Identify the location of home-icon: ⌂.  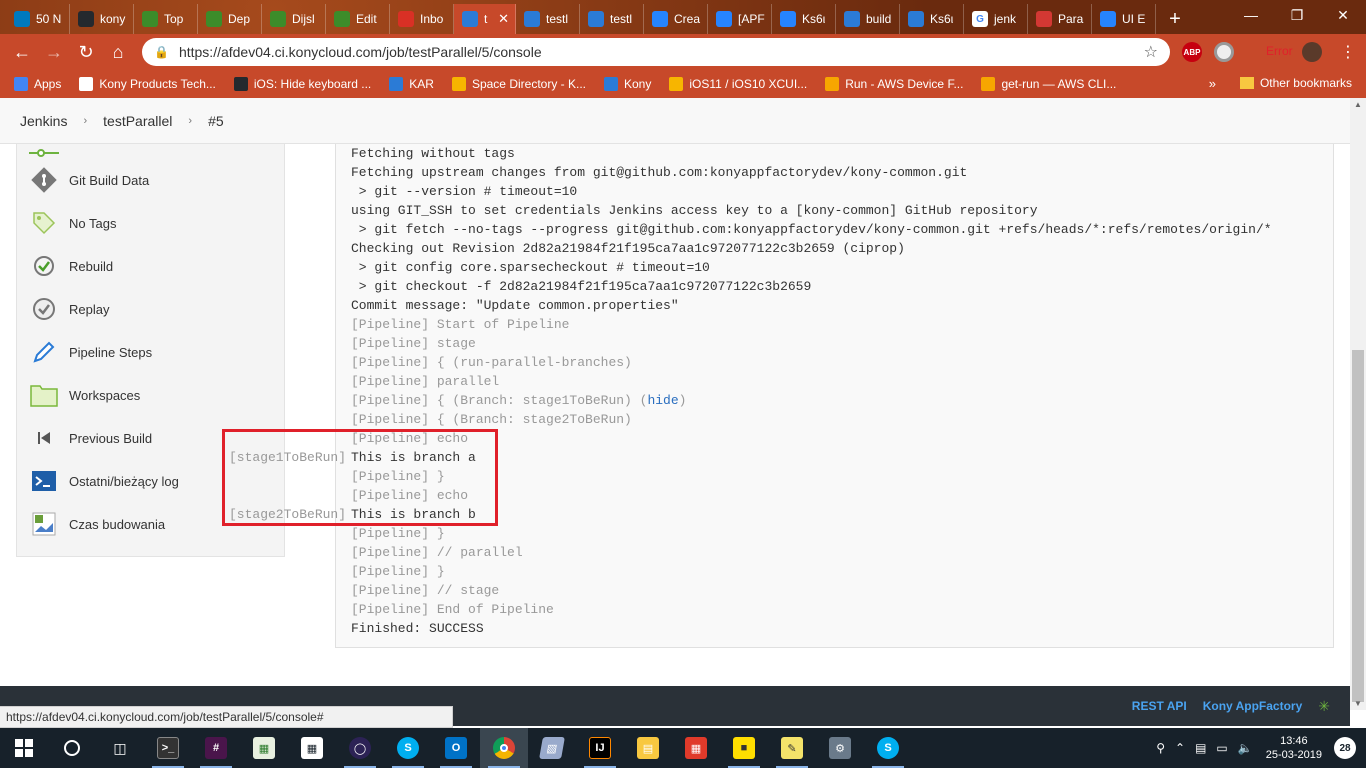
(118, 52).